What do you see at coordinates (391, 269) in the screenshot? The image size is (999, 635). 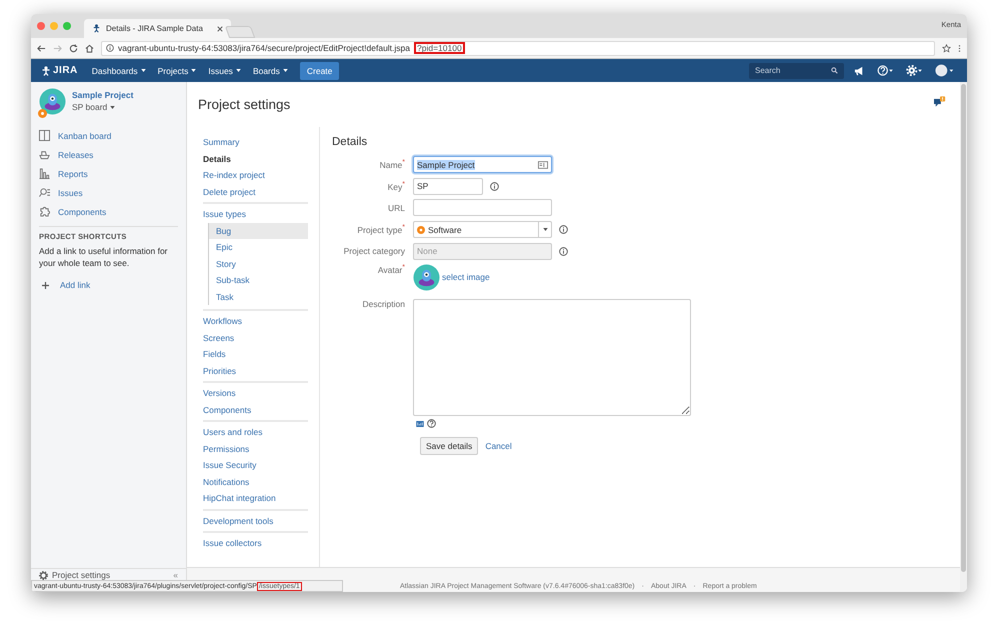 I see `field-label: Avatar$^{*}$` at bounding box center [391, 269].